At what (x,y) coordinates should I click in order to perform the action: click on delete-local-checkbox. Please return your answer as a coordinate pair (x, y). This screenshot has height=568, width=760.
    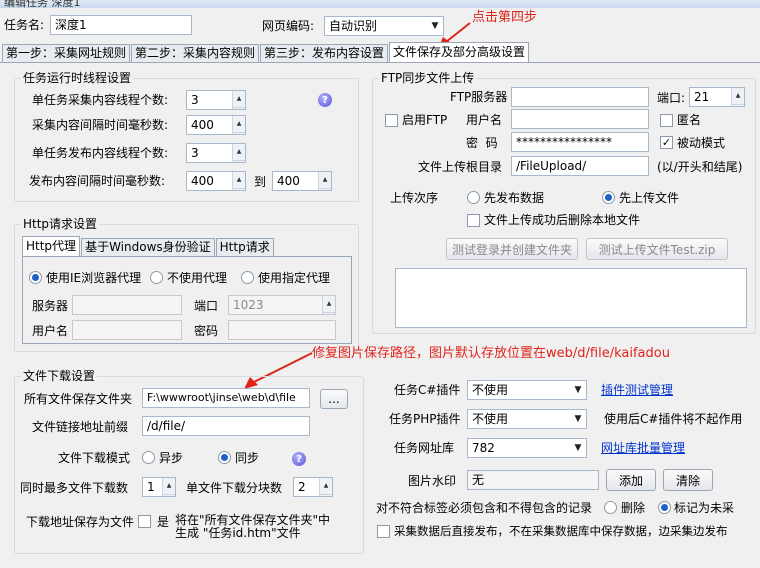
    Looking at the image, I should click on (473, 220).